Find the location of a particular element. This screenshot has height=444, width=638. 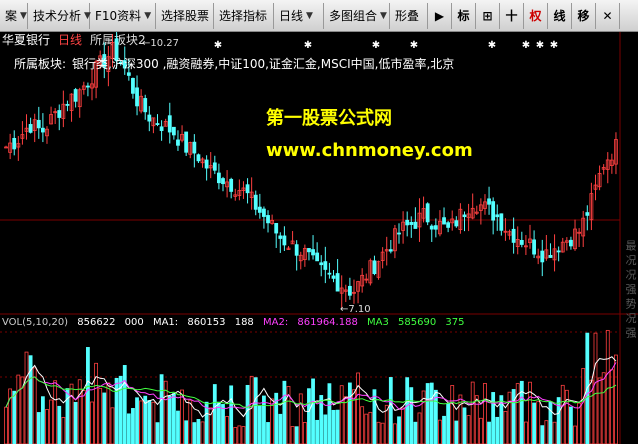

mark-button: 标 is located at coordinates (464, 15).